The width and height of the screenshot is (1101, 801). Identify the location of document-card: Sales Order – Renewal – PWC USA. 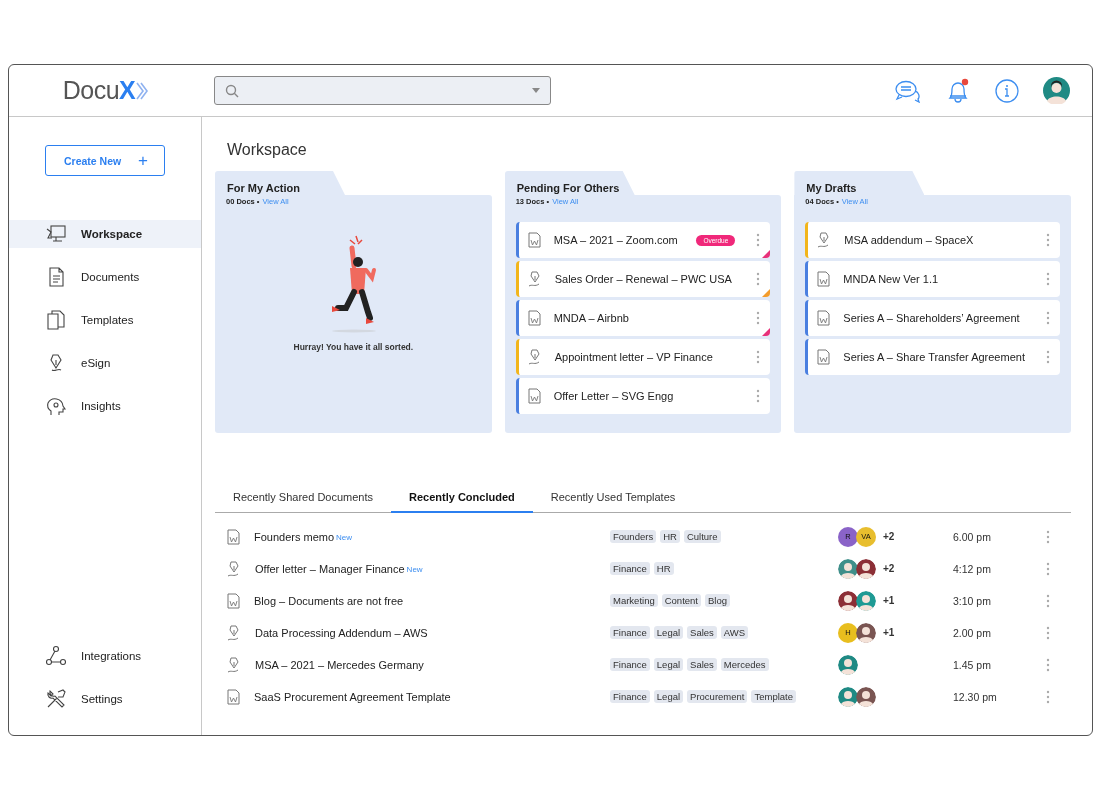
(643, 279).